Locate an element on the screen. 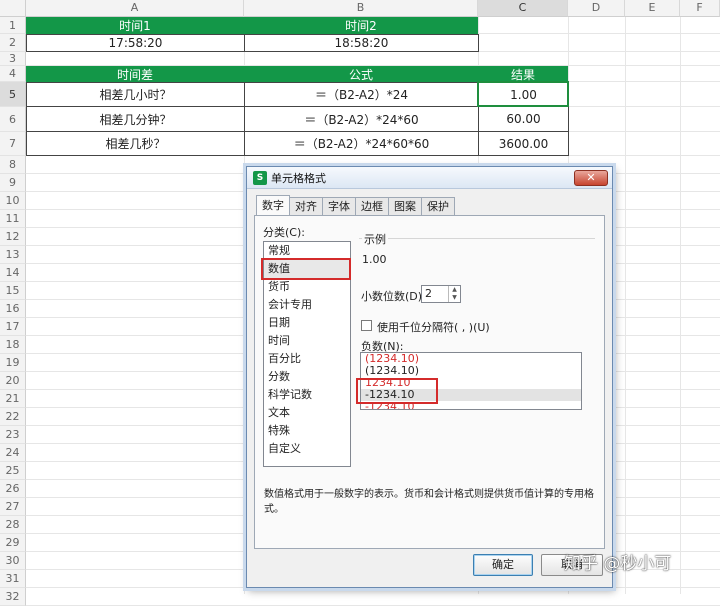 The width and height of the screenshot is (720, 606). tab-border: 边框 is located at coordinates (372, 206).